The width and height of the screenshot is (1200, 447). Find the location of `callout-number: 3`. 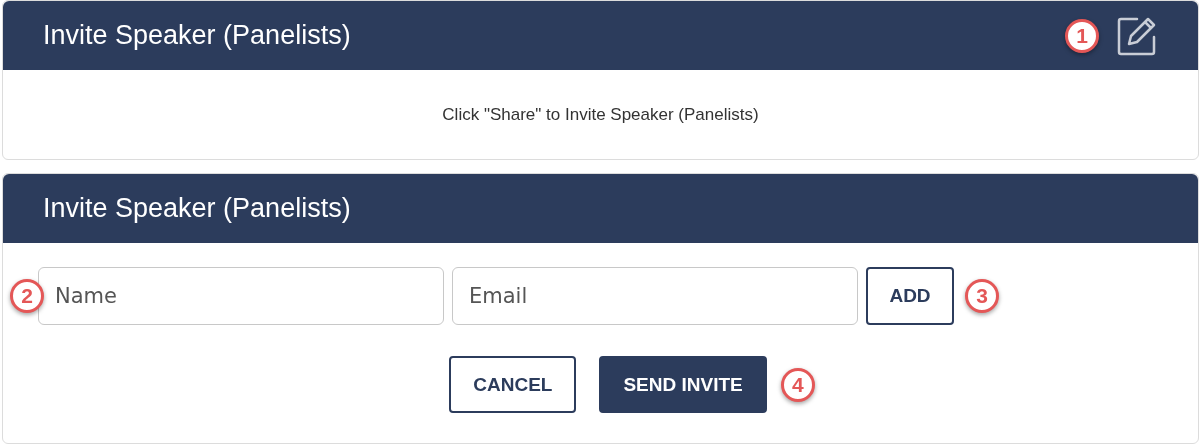

callout-number: 3 is located at coordinates (982, 296).